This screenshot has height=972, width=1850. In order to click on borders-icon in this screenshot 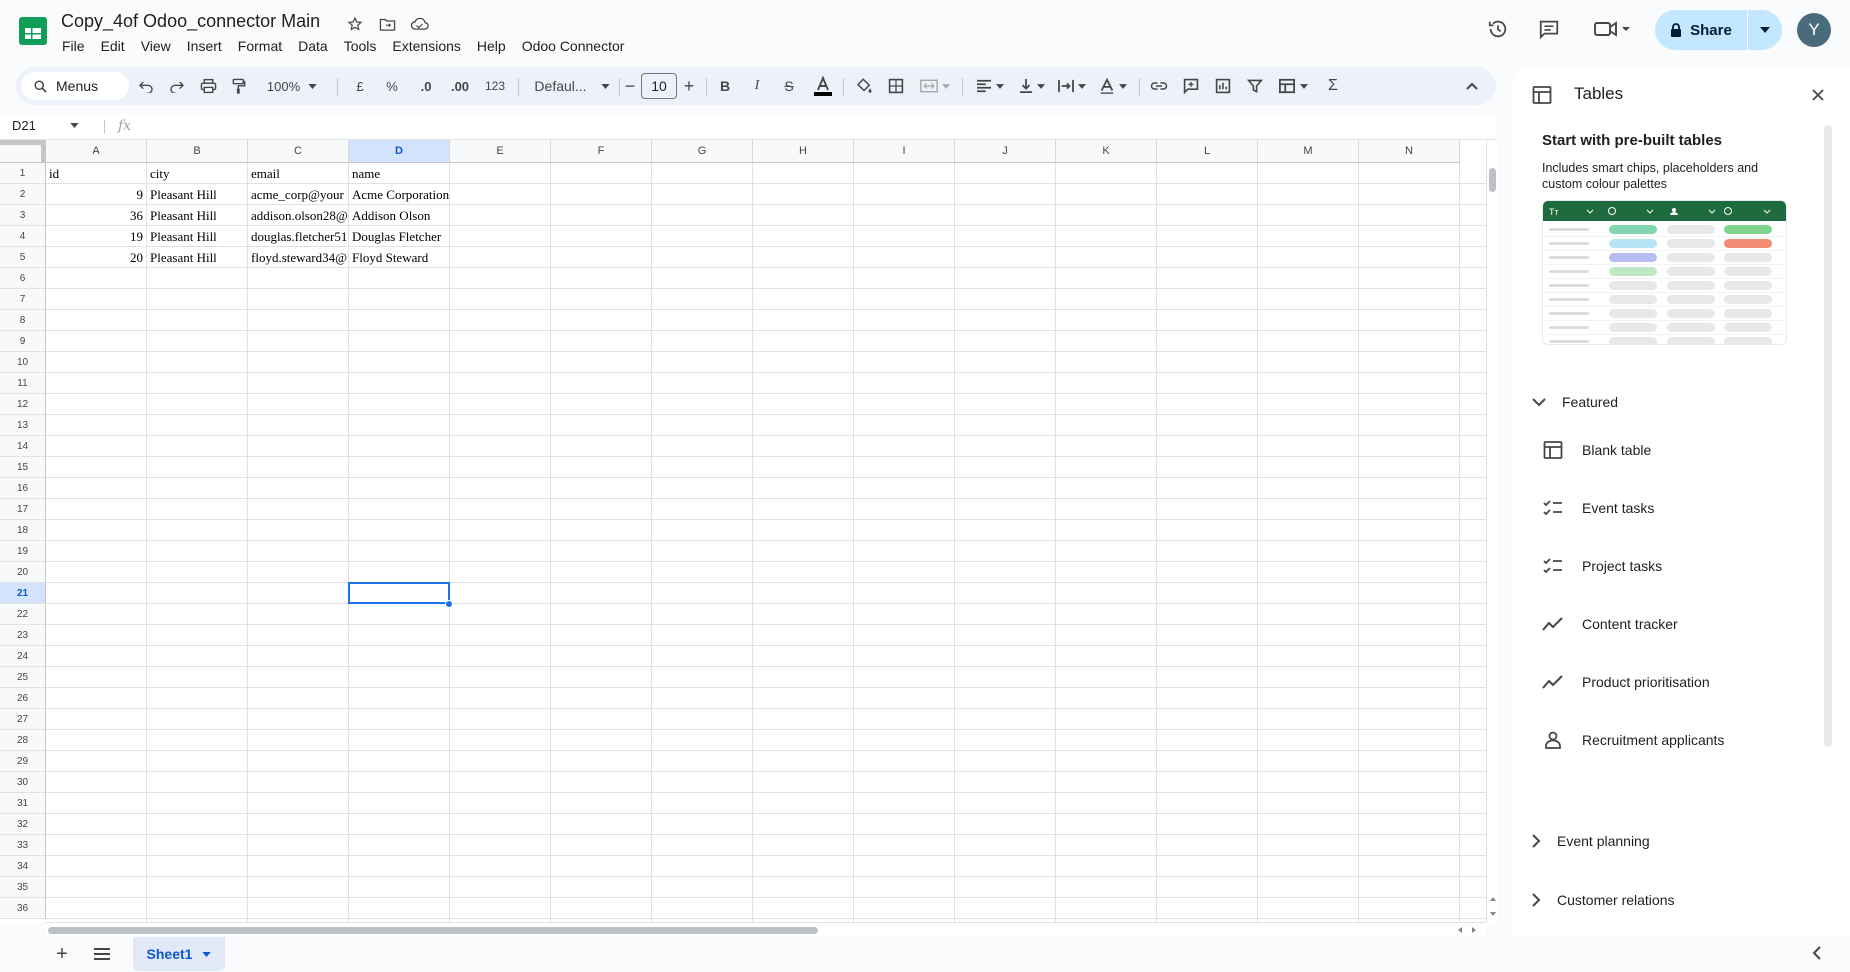, I will do `click(896, 86)`.